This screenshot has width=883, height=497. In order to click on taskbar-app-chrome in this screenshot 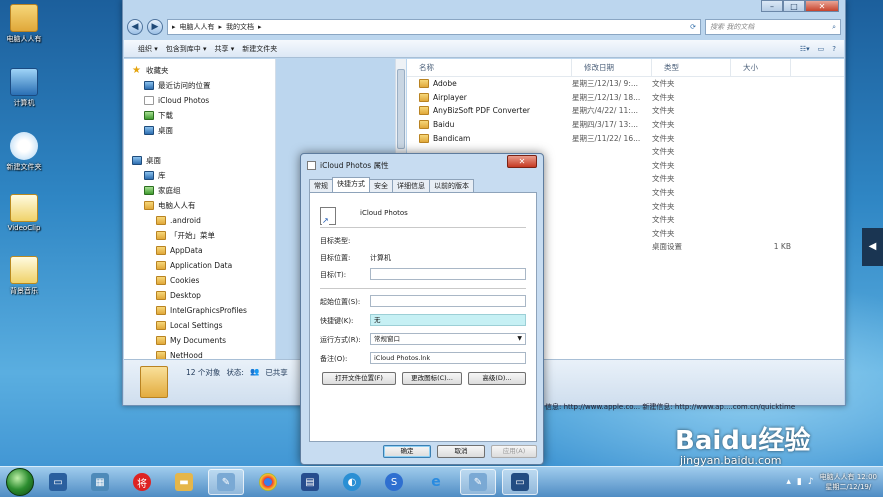, I will do `click(268, 482)`.